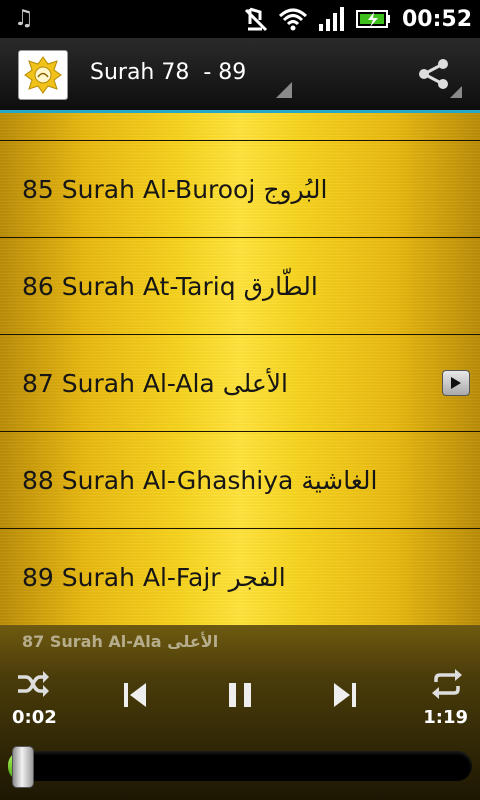 This screenshot has width=480, height=800. I want to click on repeat-icon, so click(447, 684).